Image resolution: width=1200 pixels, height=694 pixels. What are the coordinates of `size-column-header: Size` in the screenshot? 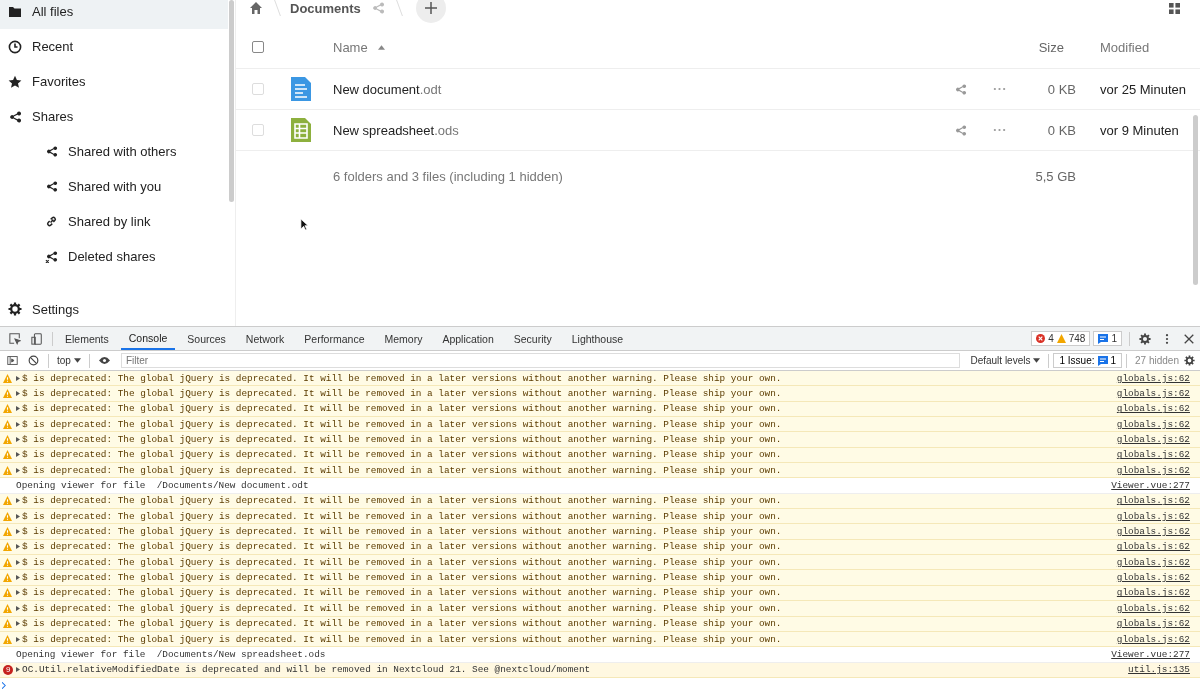 It's located at (1045, 47).